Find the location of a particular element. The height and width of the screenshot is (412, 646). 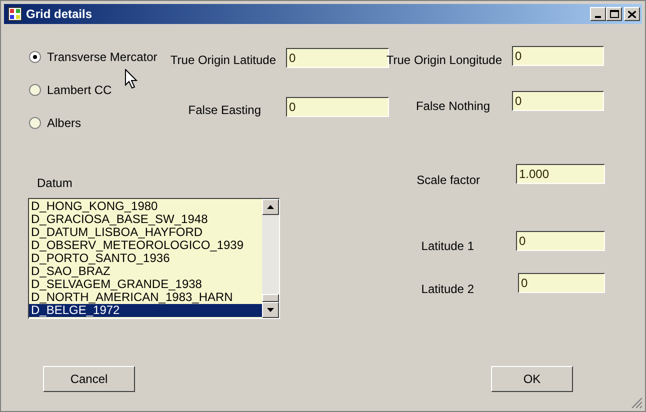

datum-list: D_HONG_KONG_1980 D_GRACIOSA_BASE_SW_1948 D_DATUM_LISBOA_HAYFORD D_OBSERV_METEOROLOGICO_1939 D_PORTO_SANTO_1936 D_SAO_BRAZ D_SELVAGEM_GRANDE_1938 D_NORTH_AMERICAN_1983_HARN D_BELGE_1972 is located at coordinates (154, 258).